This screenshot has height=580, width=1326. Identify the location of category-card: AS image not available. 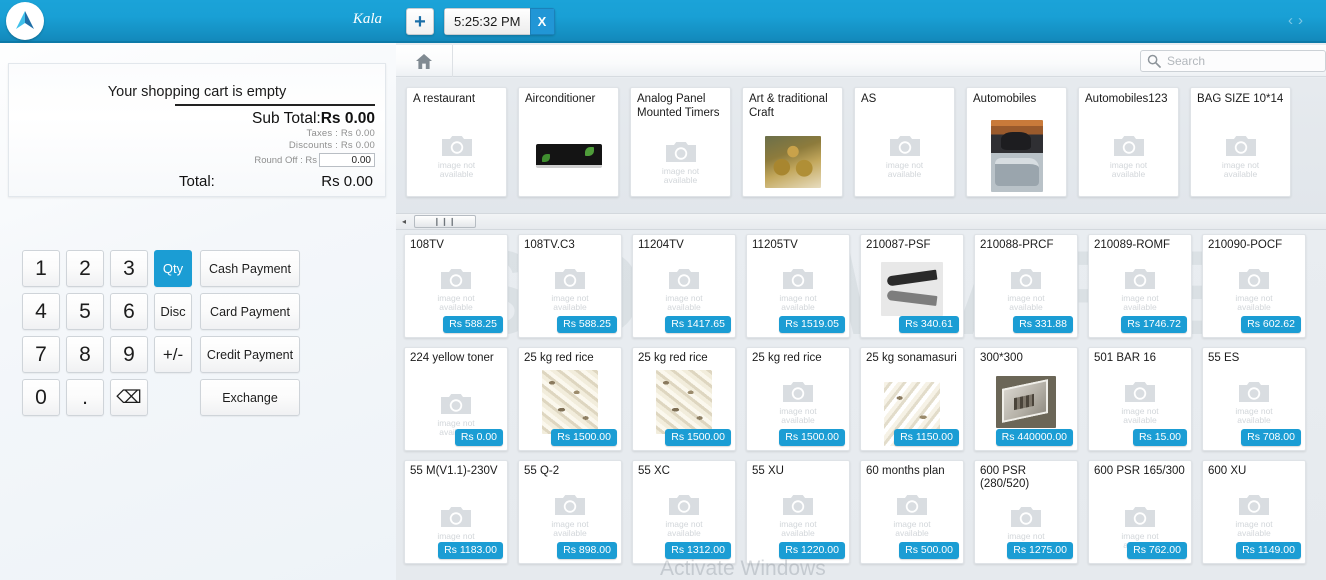
(904, 142).